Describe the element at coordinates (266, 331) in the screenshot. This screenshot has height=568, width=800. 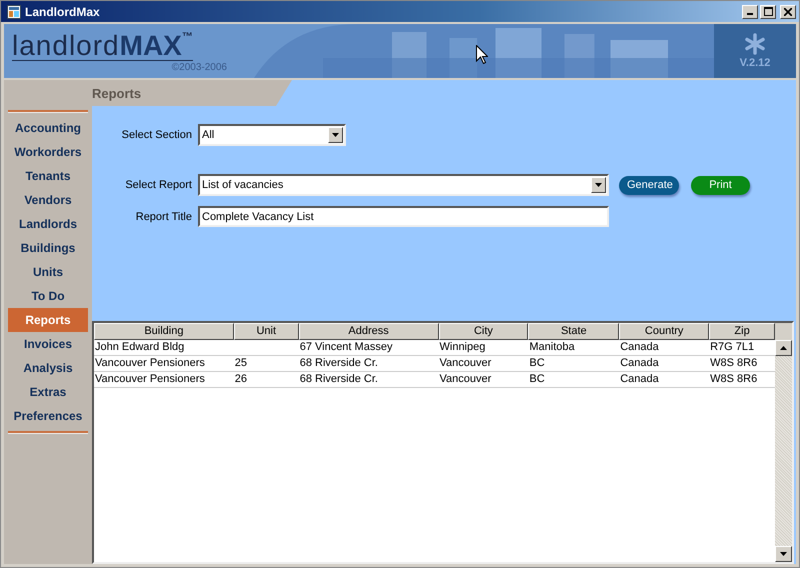
I see `column-header: Unit` at that location.